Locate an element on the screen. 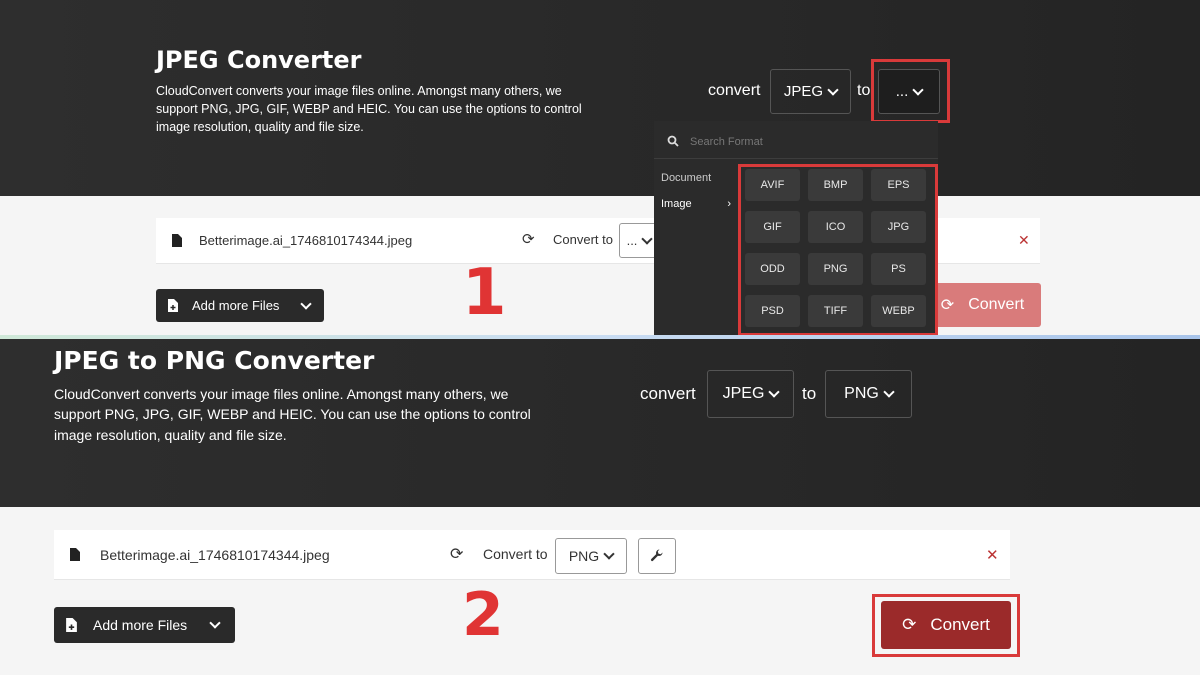 This screenshot has width=1200, height=675. to-format-value: PNG is located at coordinates (861, 393).